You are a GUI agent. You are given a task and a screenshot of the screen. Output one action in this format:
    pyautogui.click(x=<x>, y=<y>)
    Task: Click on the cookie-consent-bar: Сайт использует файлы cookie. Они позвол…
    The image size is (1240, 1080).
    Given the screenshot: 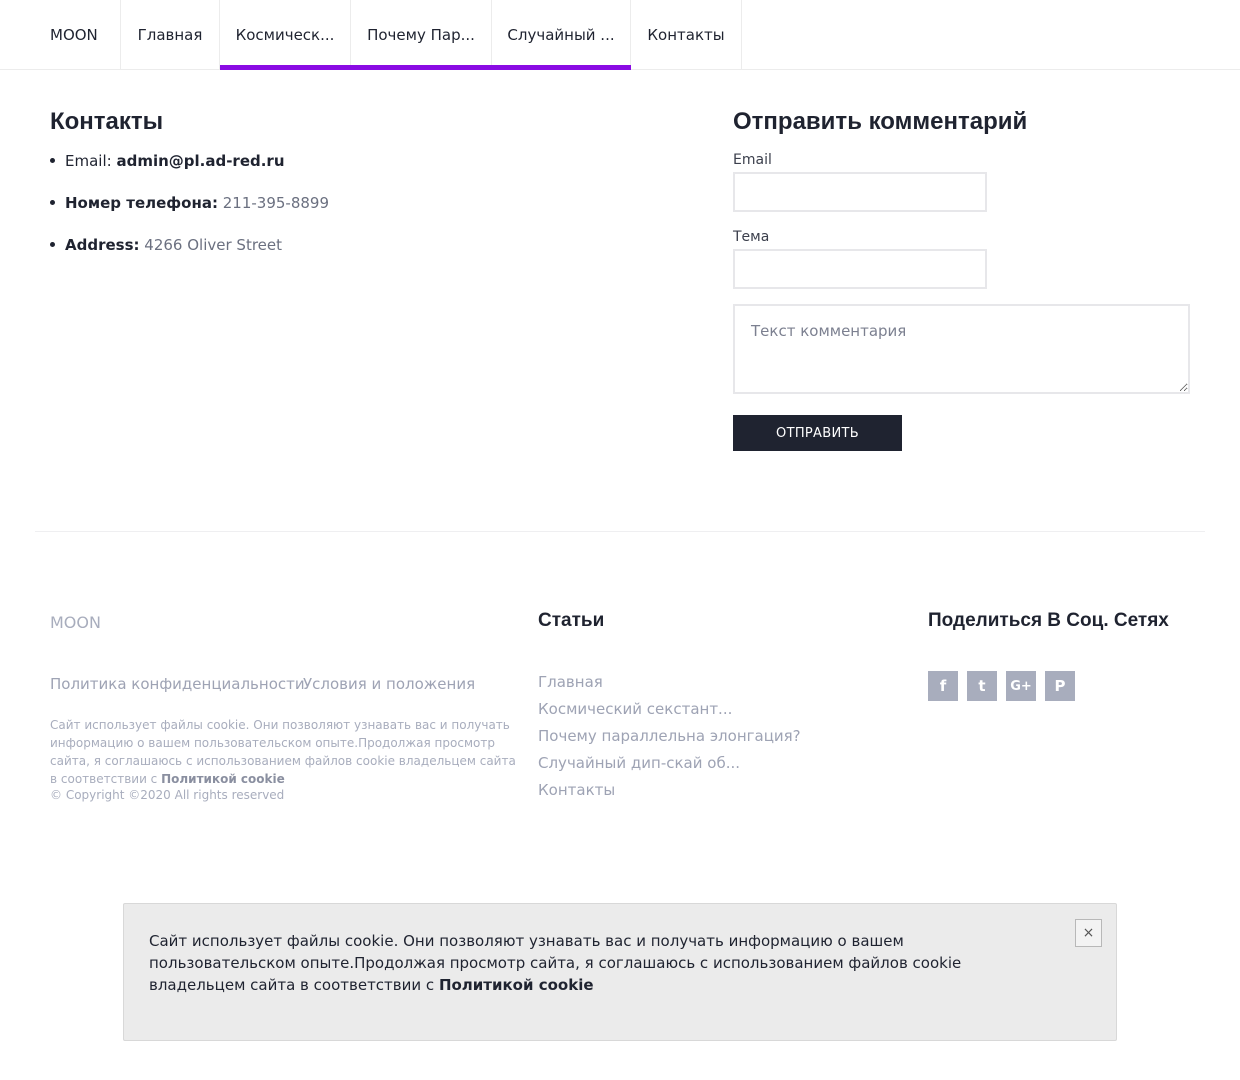 What is the action you would take?
    pyautogui.click(x=620, y=972)
    